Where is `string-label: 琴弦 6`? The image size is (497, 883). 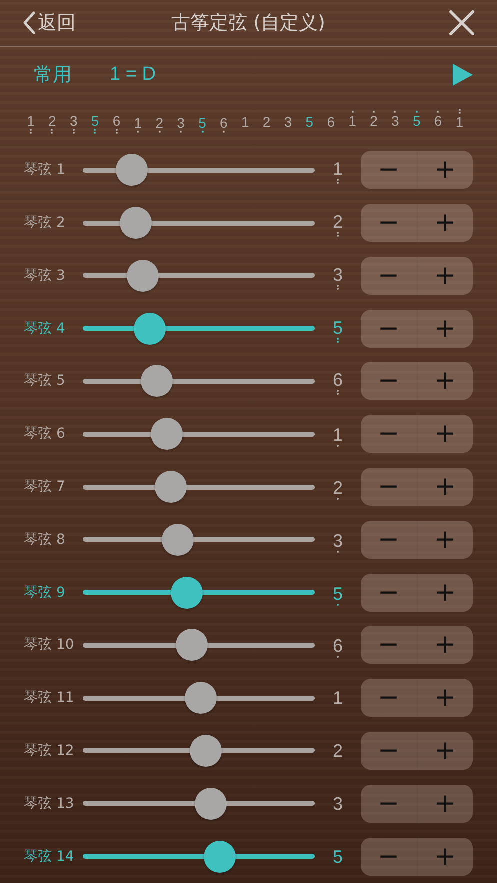 string-label: 琴弦 6 is located at coordinates (45, 434).